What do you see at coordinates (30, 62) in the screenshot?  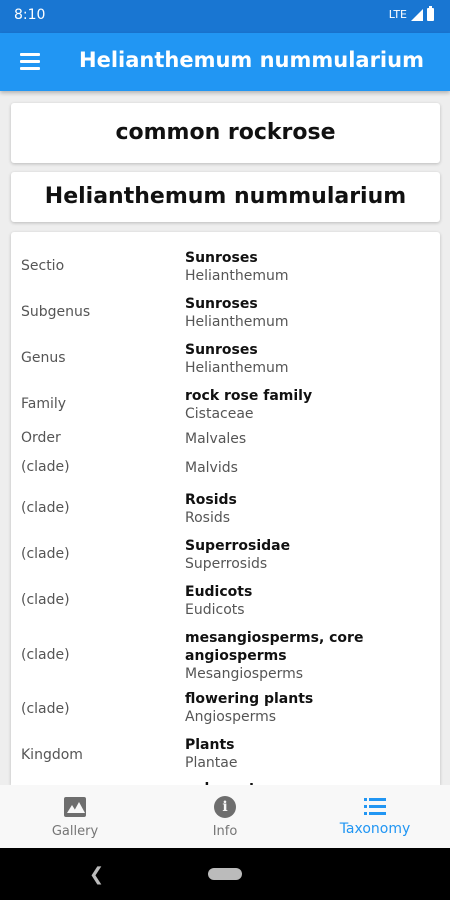 I see `menu-icon` at bounding box center [30, 62].